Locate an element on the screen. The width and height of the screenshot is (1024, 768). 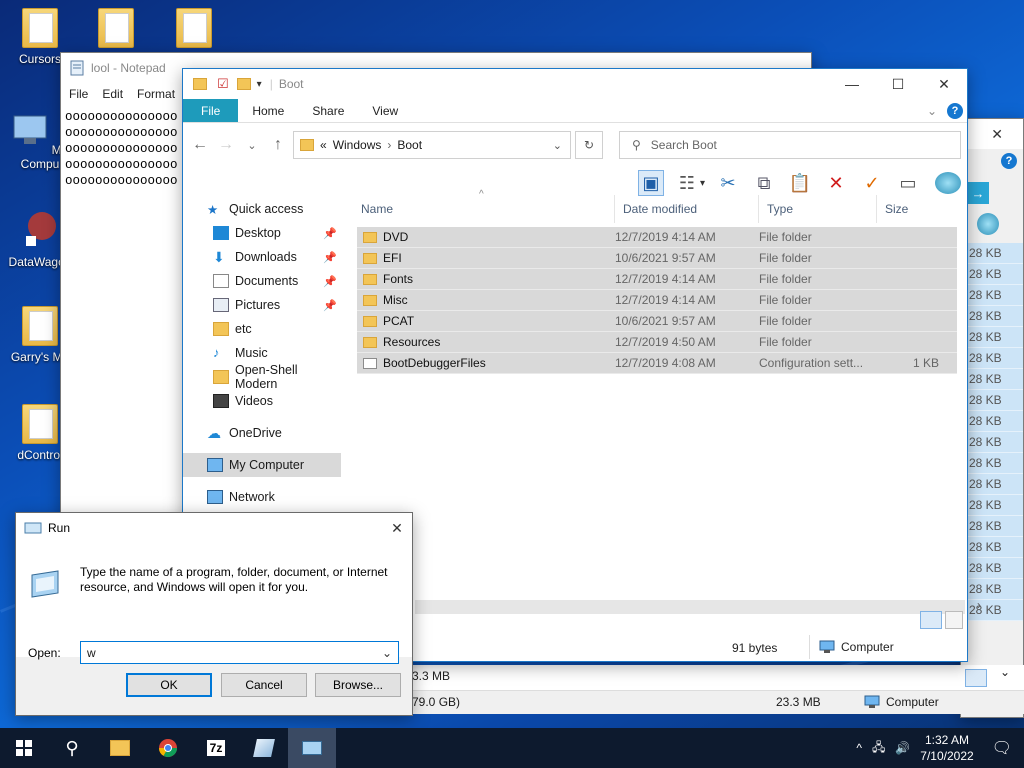
maximize-button: ☐ is located at coordinates (898, 84).